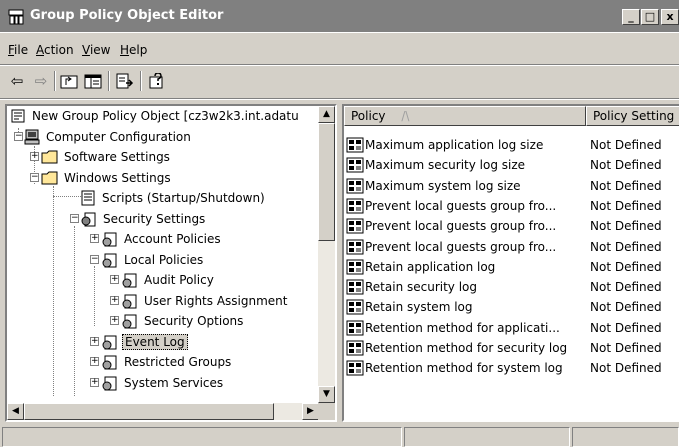 The image size is (679, 447). What do you see at coordinates (511, 287) in the screenshot?
I see `list-item: Retain security log Not Defined` at bounding box center [511, 287].